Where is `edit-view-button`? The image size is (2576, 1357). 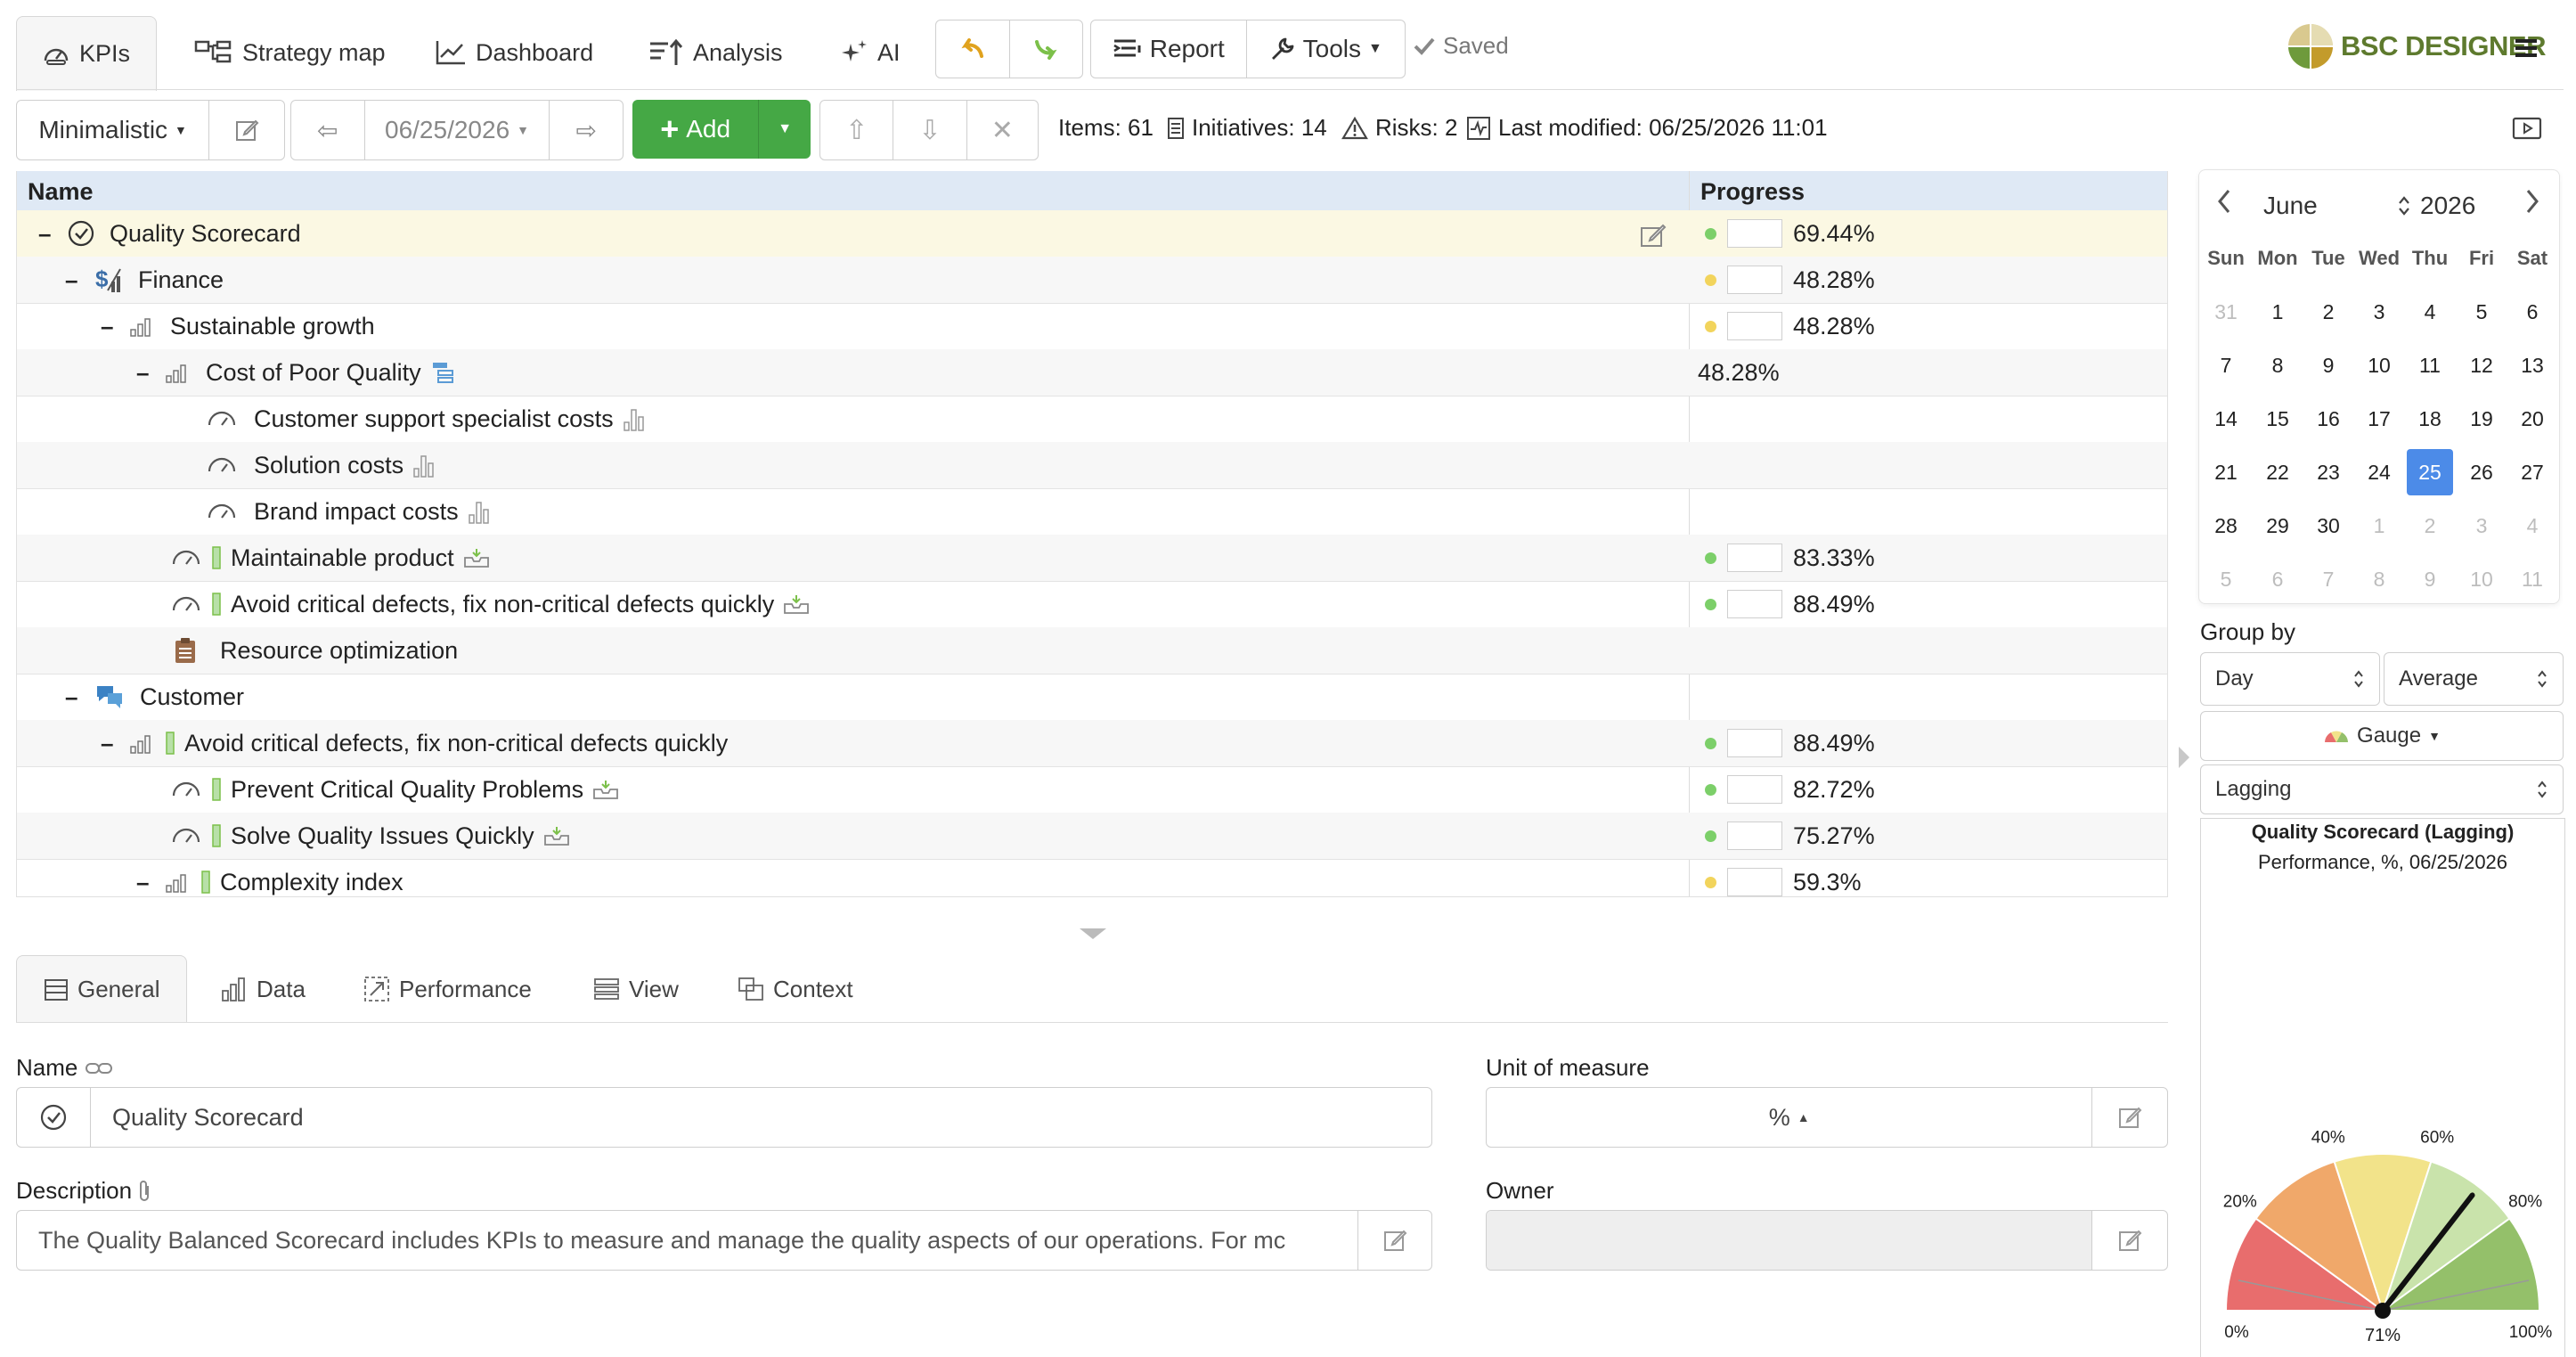 edit-view-button is located at coordinates (246, 130).